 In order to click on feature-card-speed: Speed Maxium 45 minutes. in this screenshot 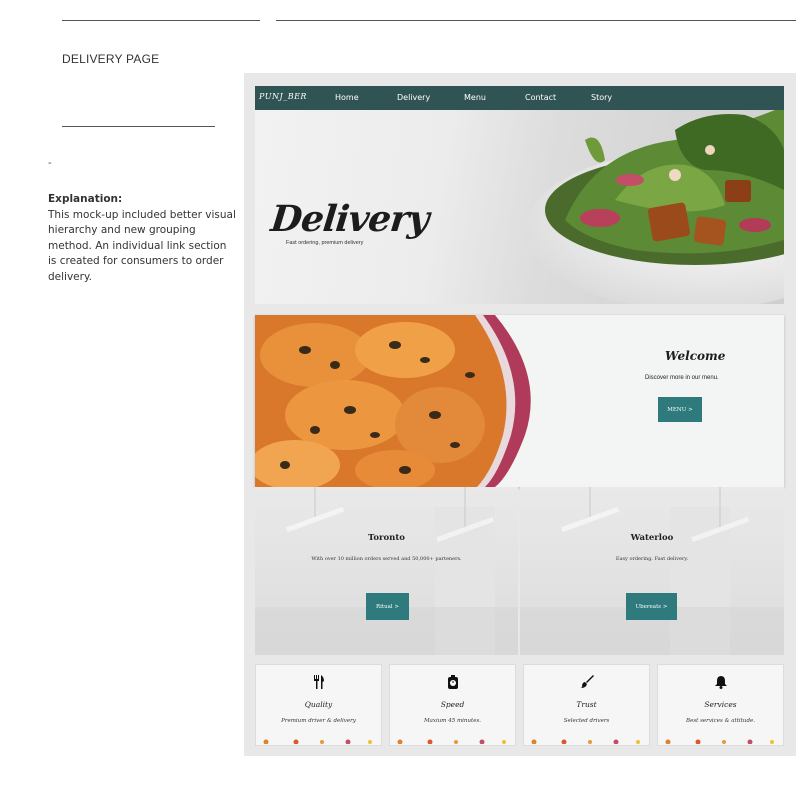, I will do `click(452, 705)`.